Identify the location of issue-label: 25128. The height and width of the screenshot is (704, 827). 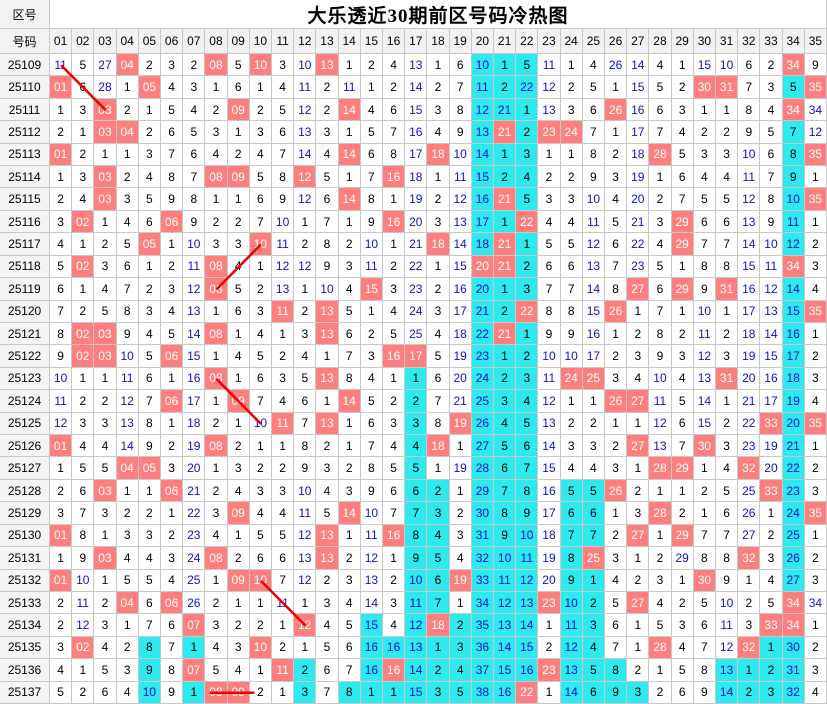
(25, 491).